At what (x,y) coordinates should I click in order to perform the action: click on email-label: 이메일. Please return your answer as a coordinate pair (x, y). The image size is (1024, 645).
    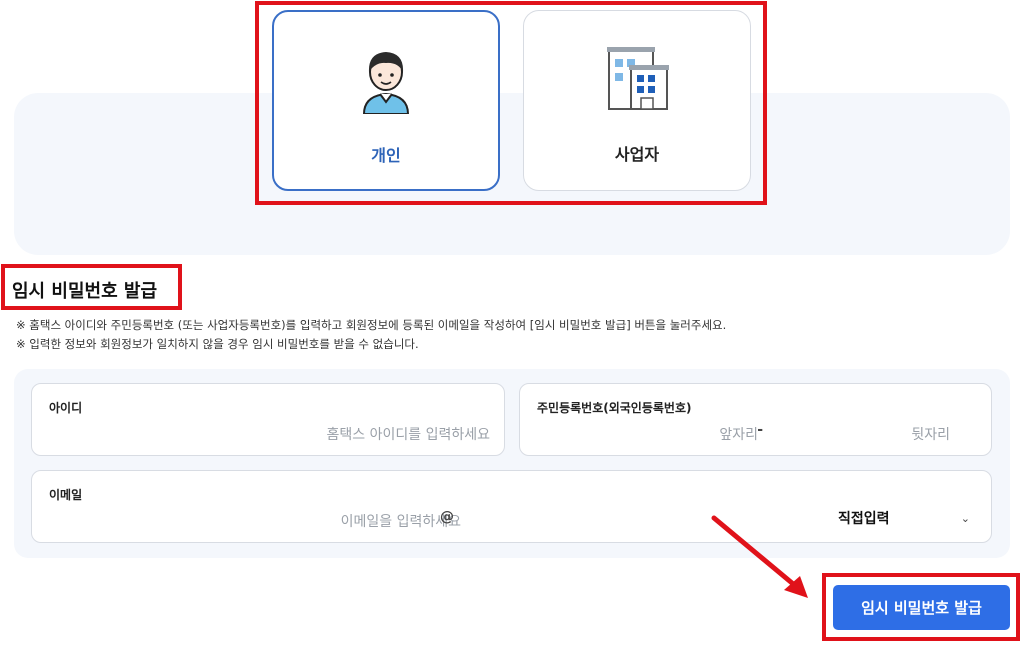
    Looking at the image, I should click on (66, 495).